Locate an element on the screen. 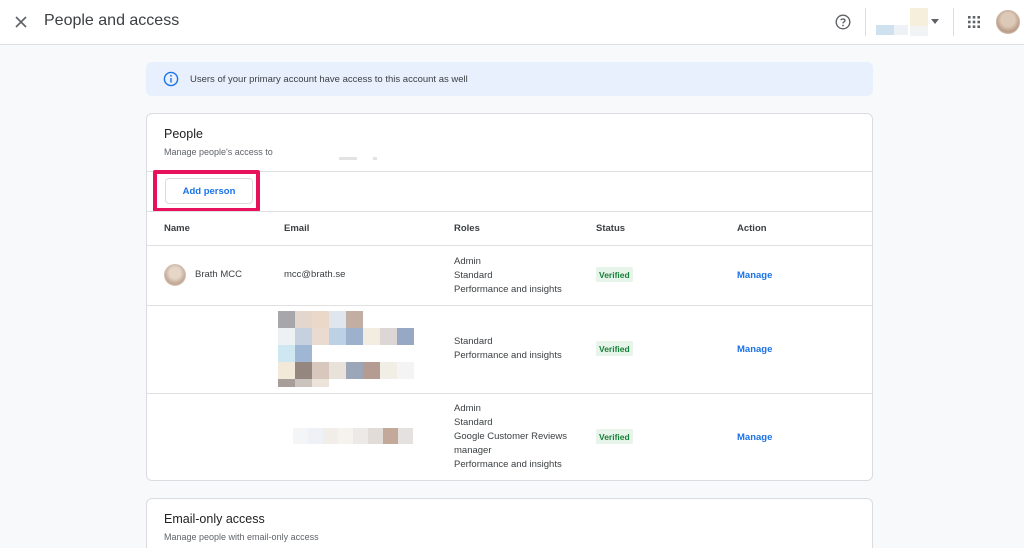 Image resolution: width=1024 pixels, height=548 pixels. dropdown-arrow-icon is located at coordinates (935, 21).